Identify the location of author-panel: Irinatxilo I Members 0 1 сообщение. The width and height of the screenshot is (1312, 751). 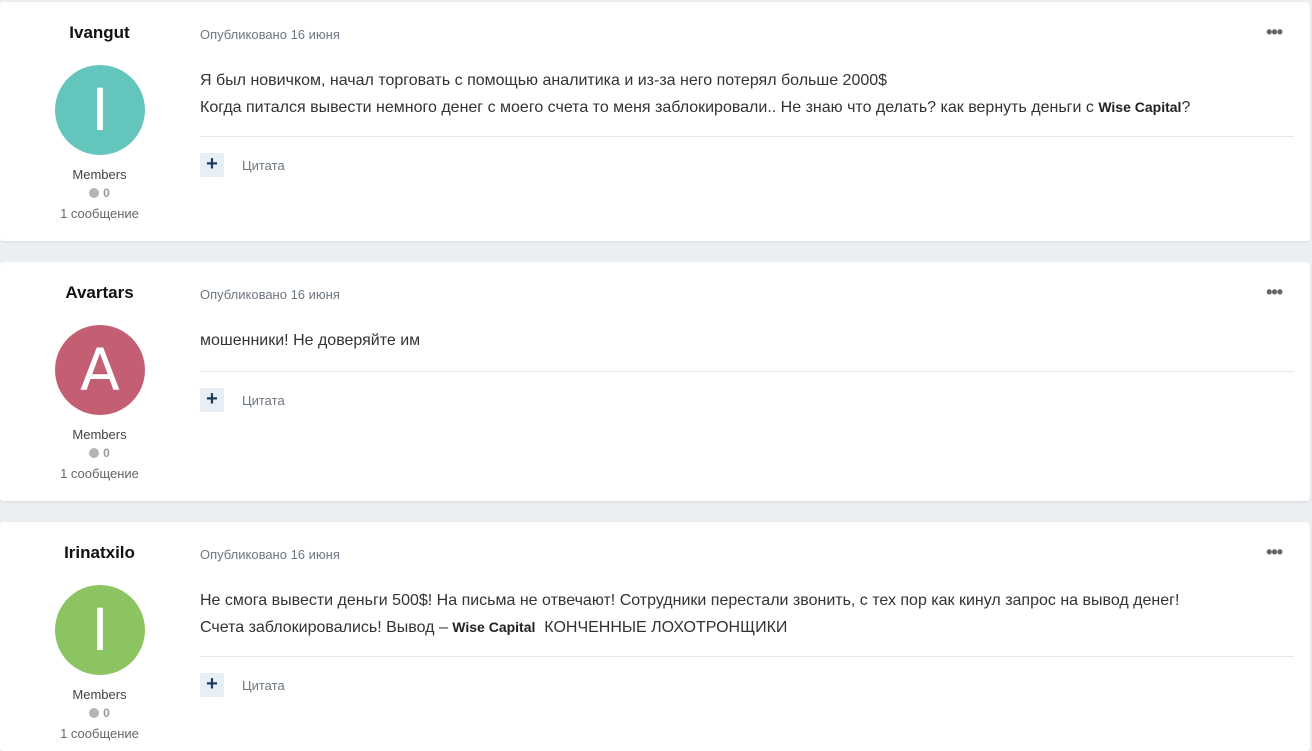
(99, 636).